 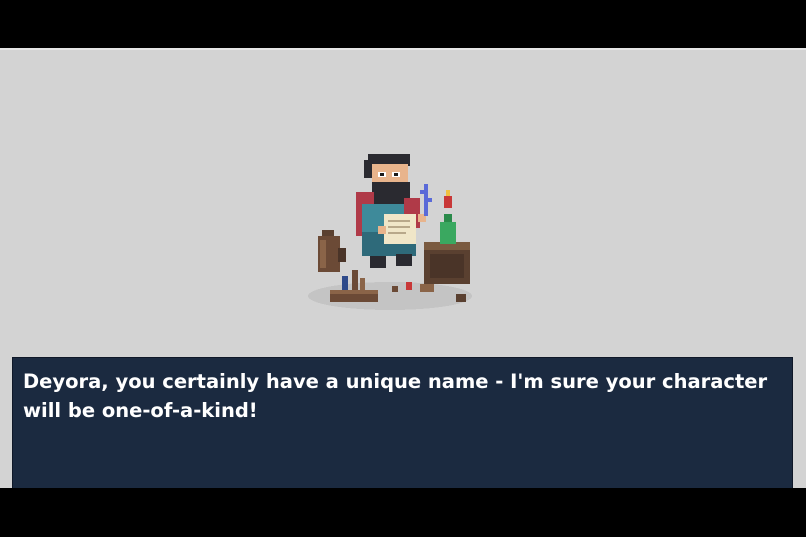 What do you see at coordinates (394, 211) in the screenshot?
I see `scholar-figure-icon` at bounding box center [394, 211].